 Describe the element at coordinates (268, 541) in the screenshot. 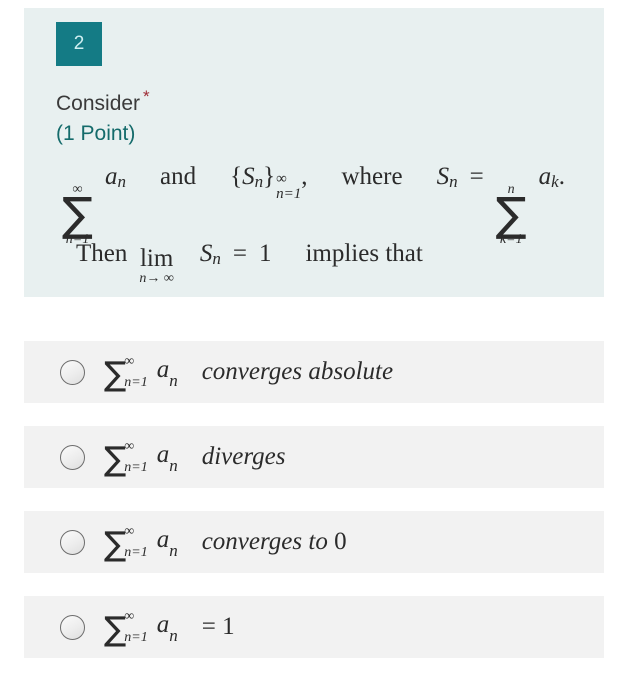

I see `option-text-italic: converges to` at that location.